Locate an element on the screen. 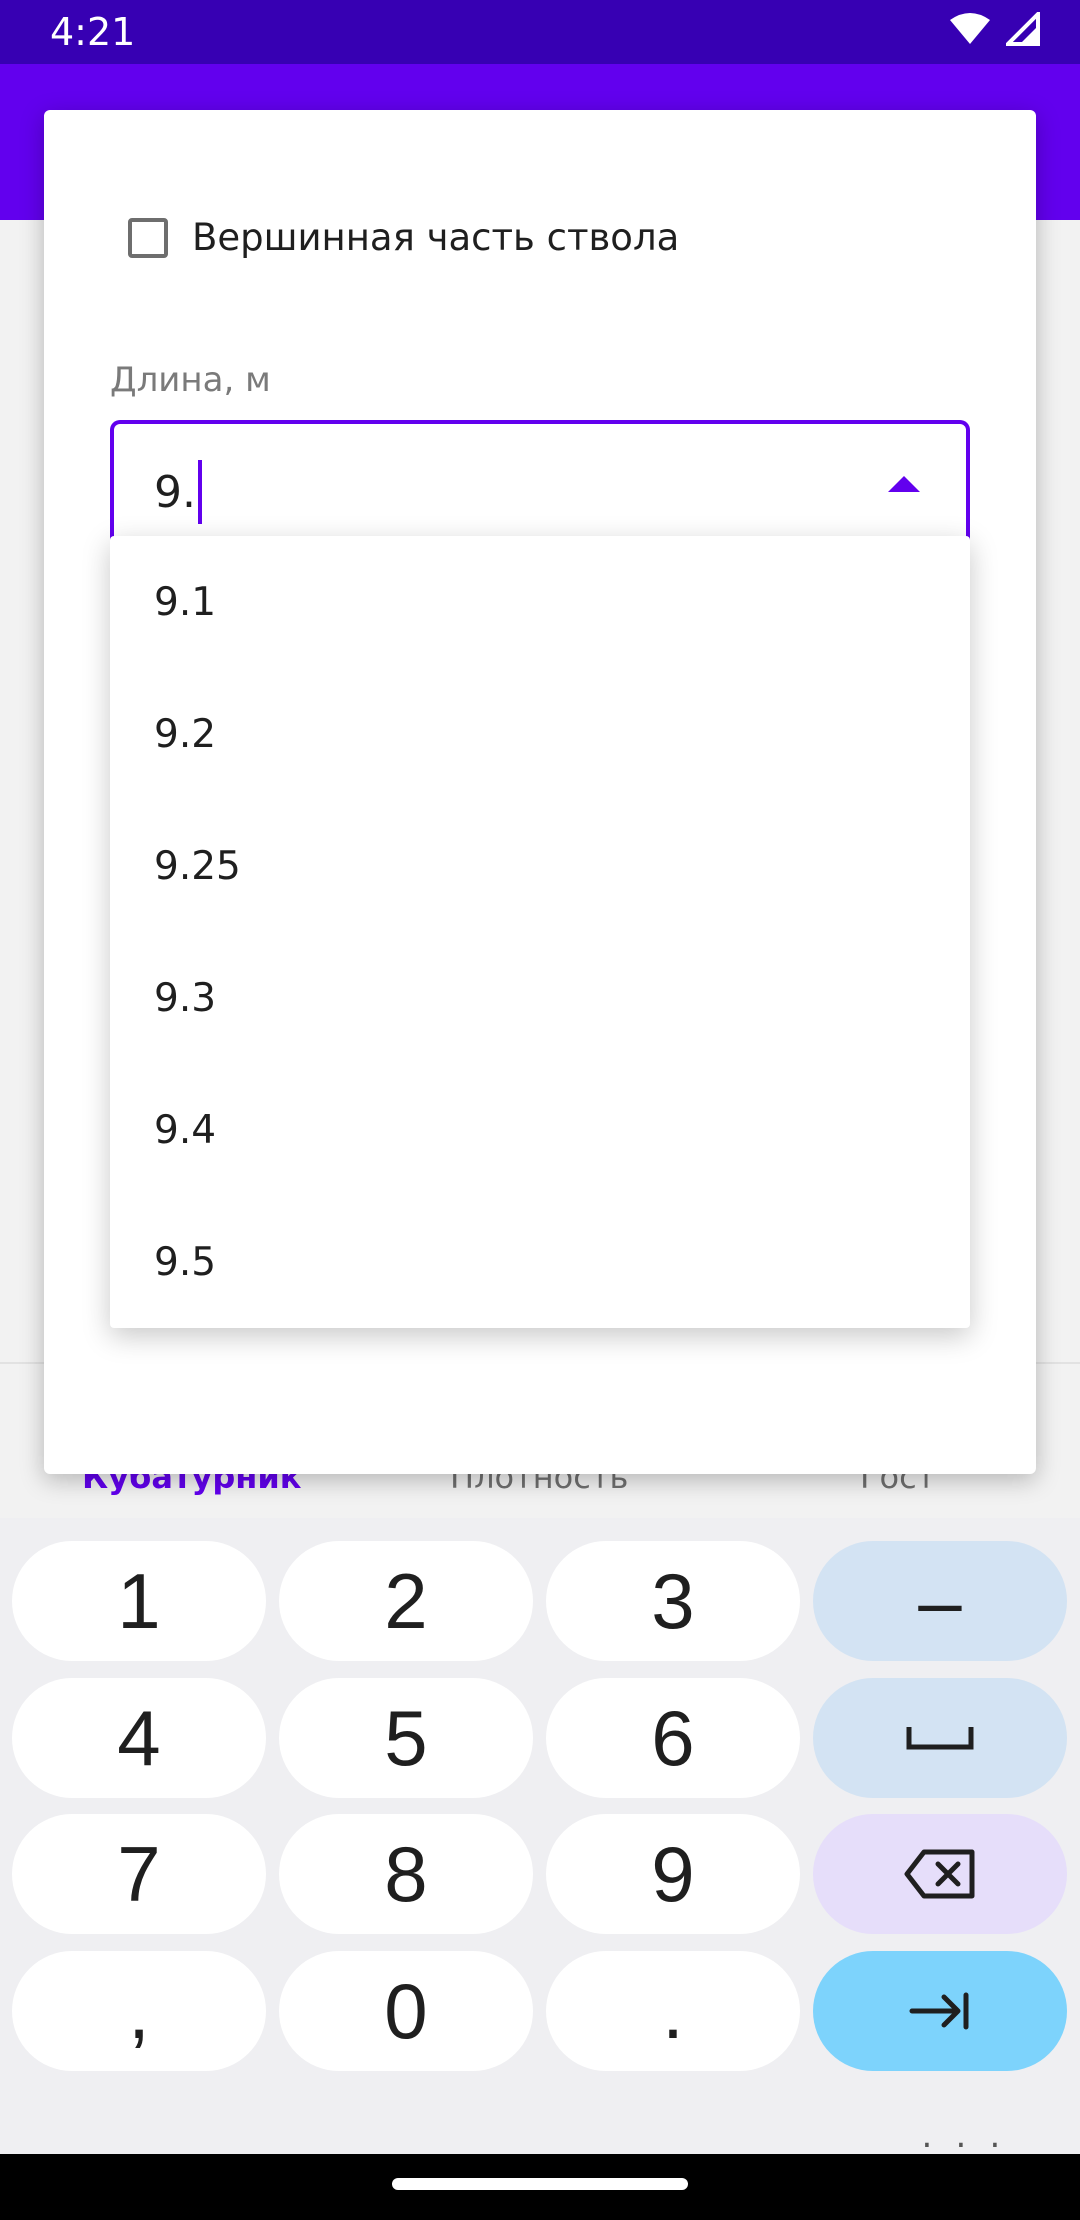  checkbox-row: Вершинная часть ствола is located at coordinates (403, 237).